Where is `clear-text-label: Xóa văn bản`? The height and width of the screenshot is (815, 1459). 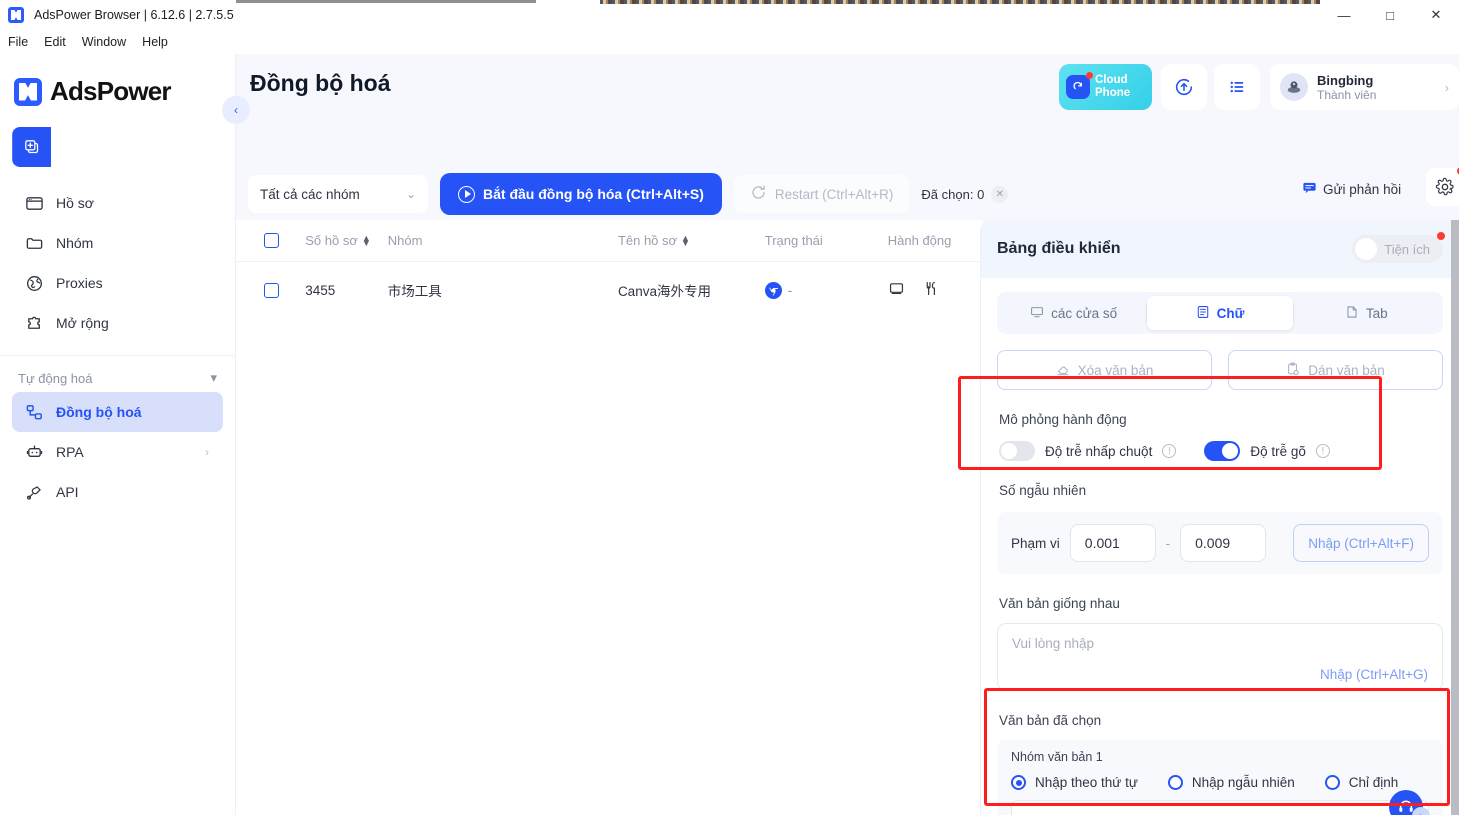 clear-text-label: Xóa văn bản is located at coordinates (1115, 370).